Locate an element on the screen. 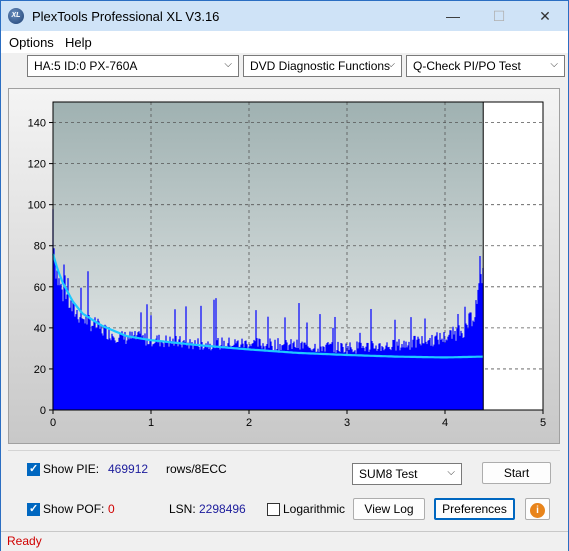 The image size is (569, 551). x-tick-label: 0 is located at coordinates (53, 423).